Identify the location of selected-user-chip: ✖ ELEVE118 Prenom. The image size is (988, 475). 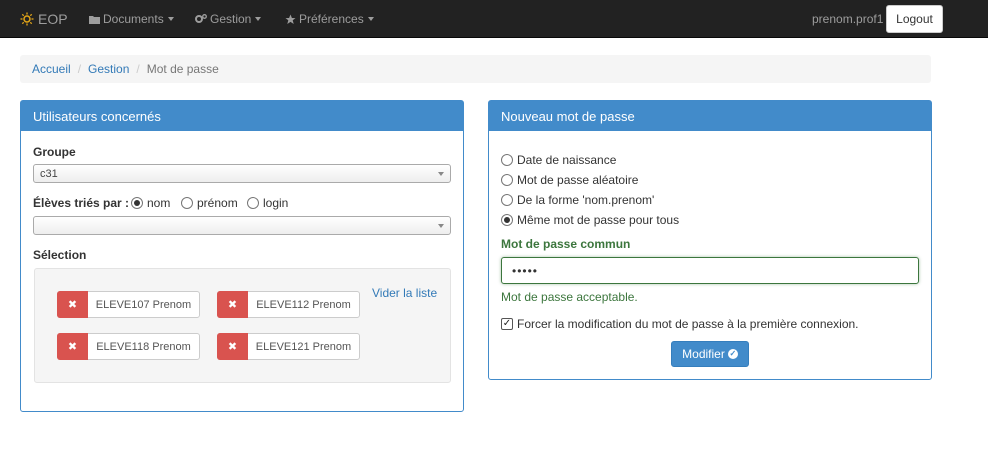
(128, 346).